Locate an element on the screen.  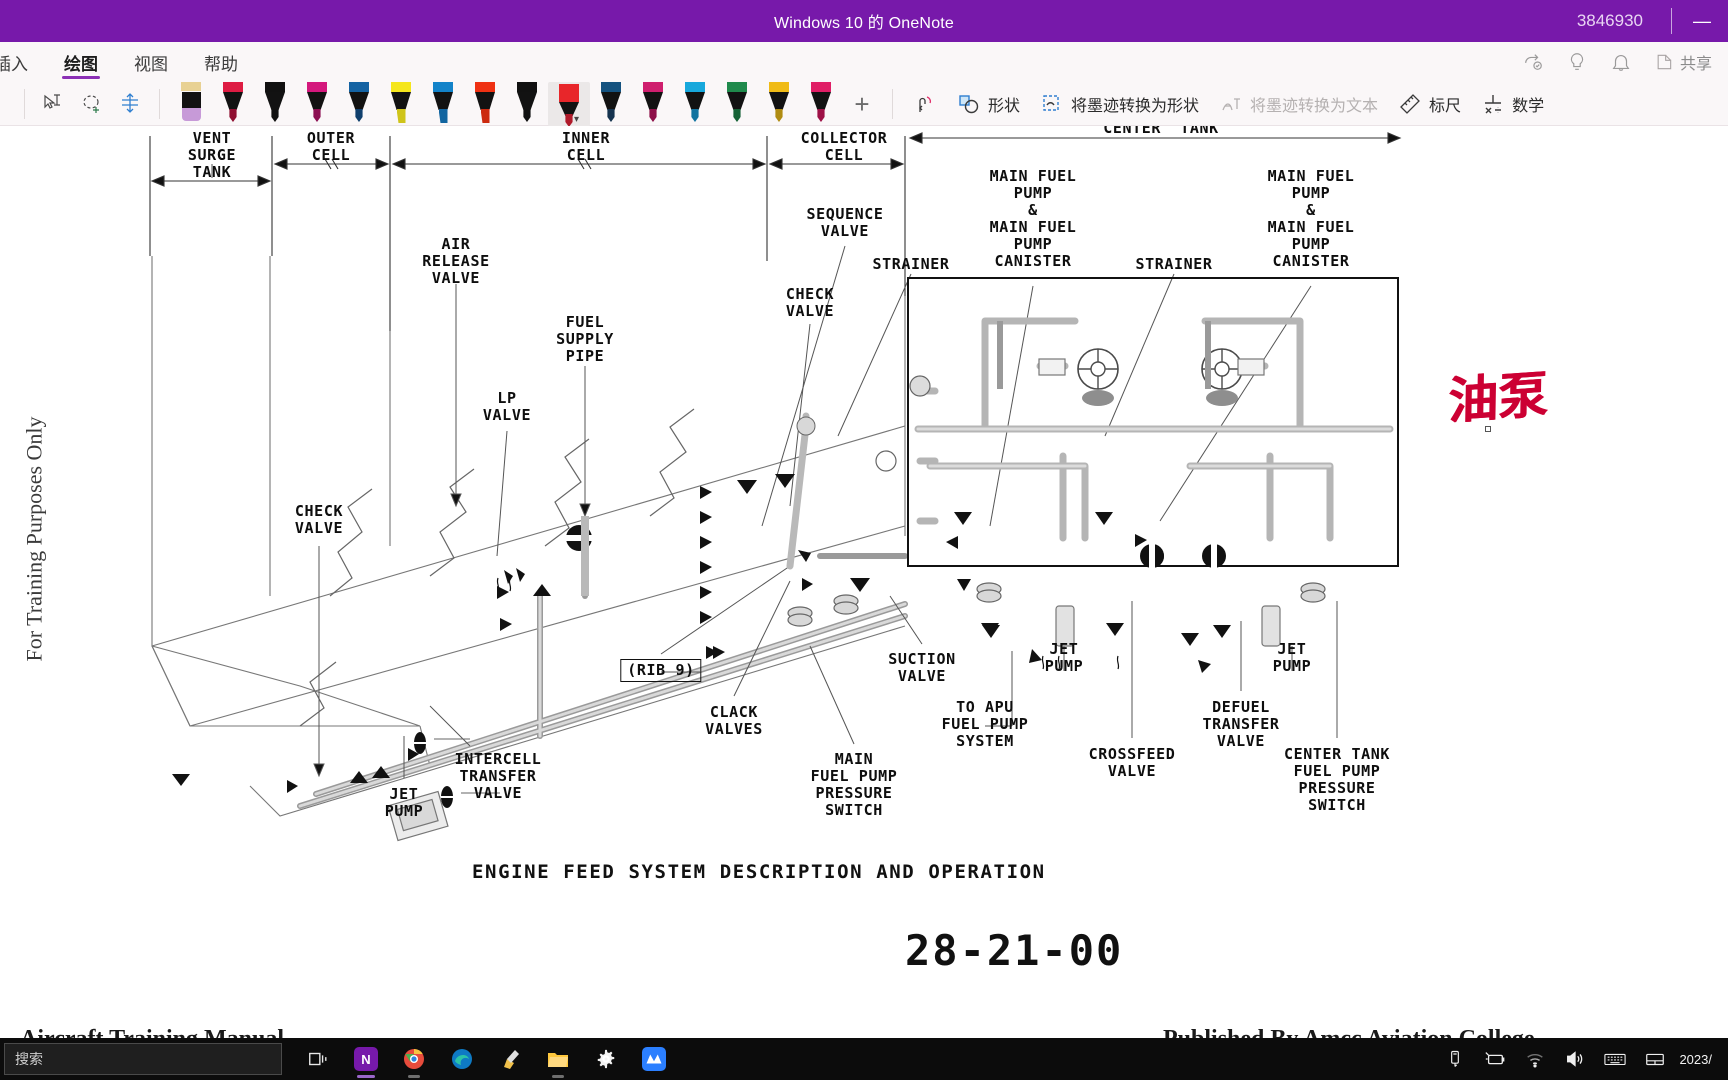
label-jet-pump-right: JET PUMP is located at coordinates (1292, 657).